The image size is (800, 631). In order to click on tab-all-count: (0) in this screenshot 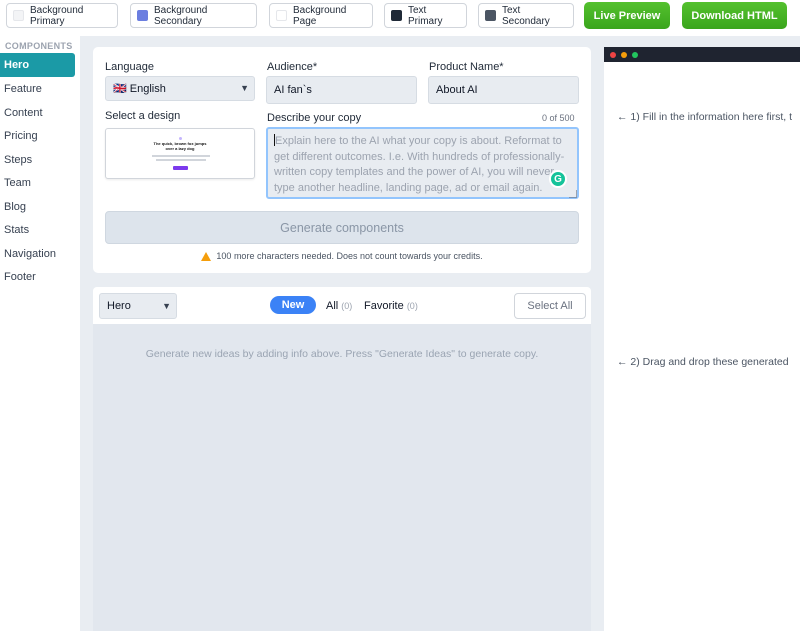, I will do `click(347, 306)`.